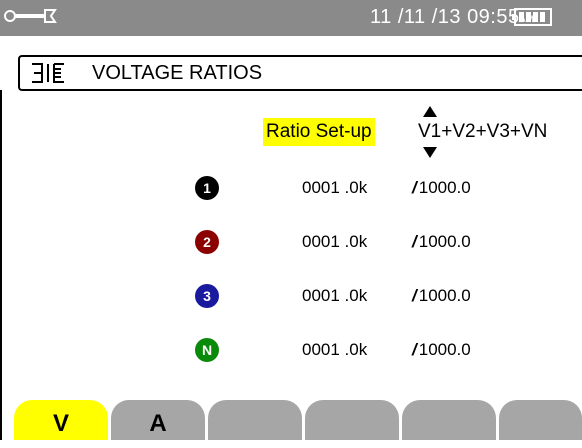 The image size is (582, 448). Describe the element at coordinates (158, 420) in the screenshot. I see `tab-a: A` at that location.